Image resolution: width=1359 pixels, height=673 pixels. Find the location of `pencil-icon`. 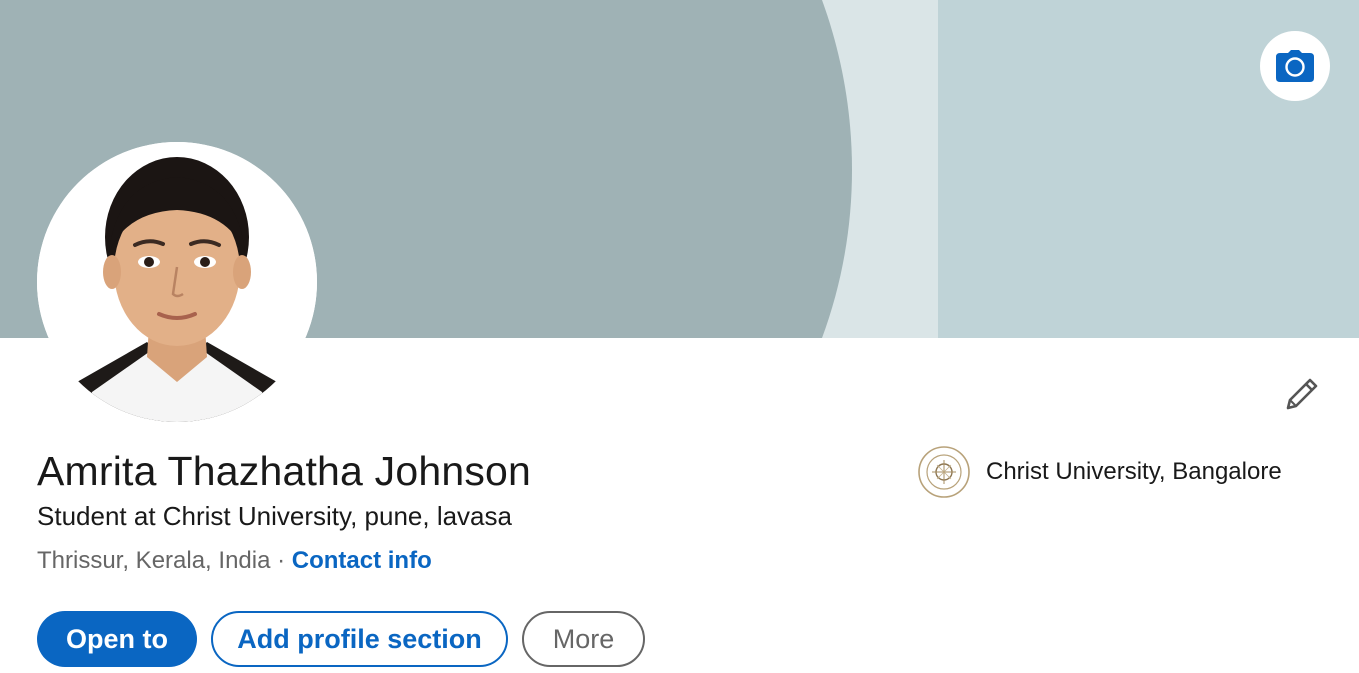

pencil-icon is located at coordinates (1302, 394).